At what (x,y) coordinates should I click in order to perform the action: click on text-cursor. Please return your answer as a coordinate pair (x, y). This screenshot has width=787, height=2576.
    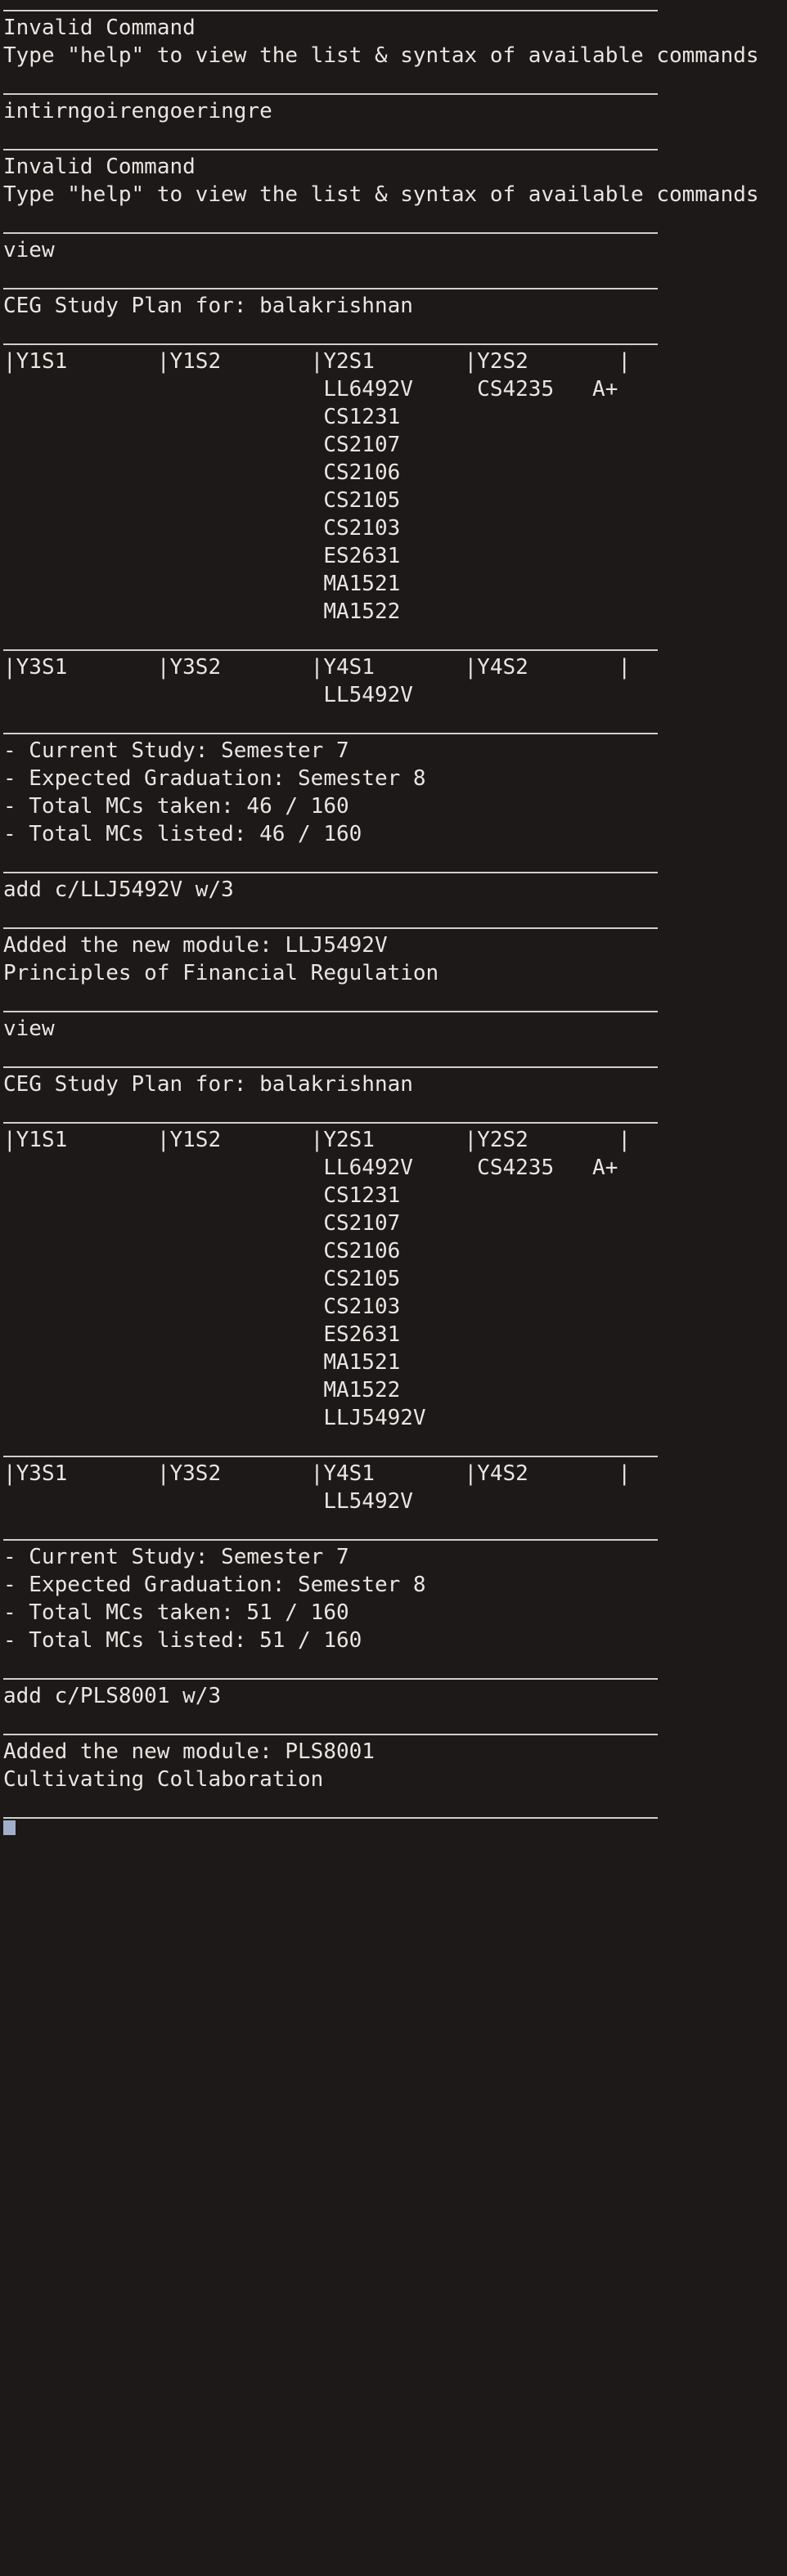
    Looking at the image, I should click on (9, 1828).